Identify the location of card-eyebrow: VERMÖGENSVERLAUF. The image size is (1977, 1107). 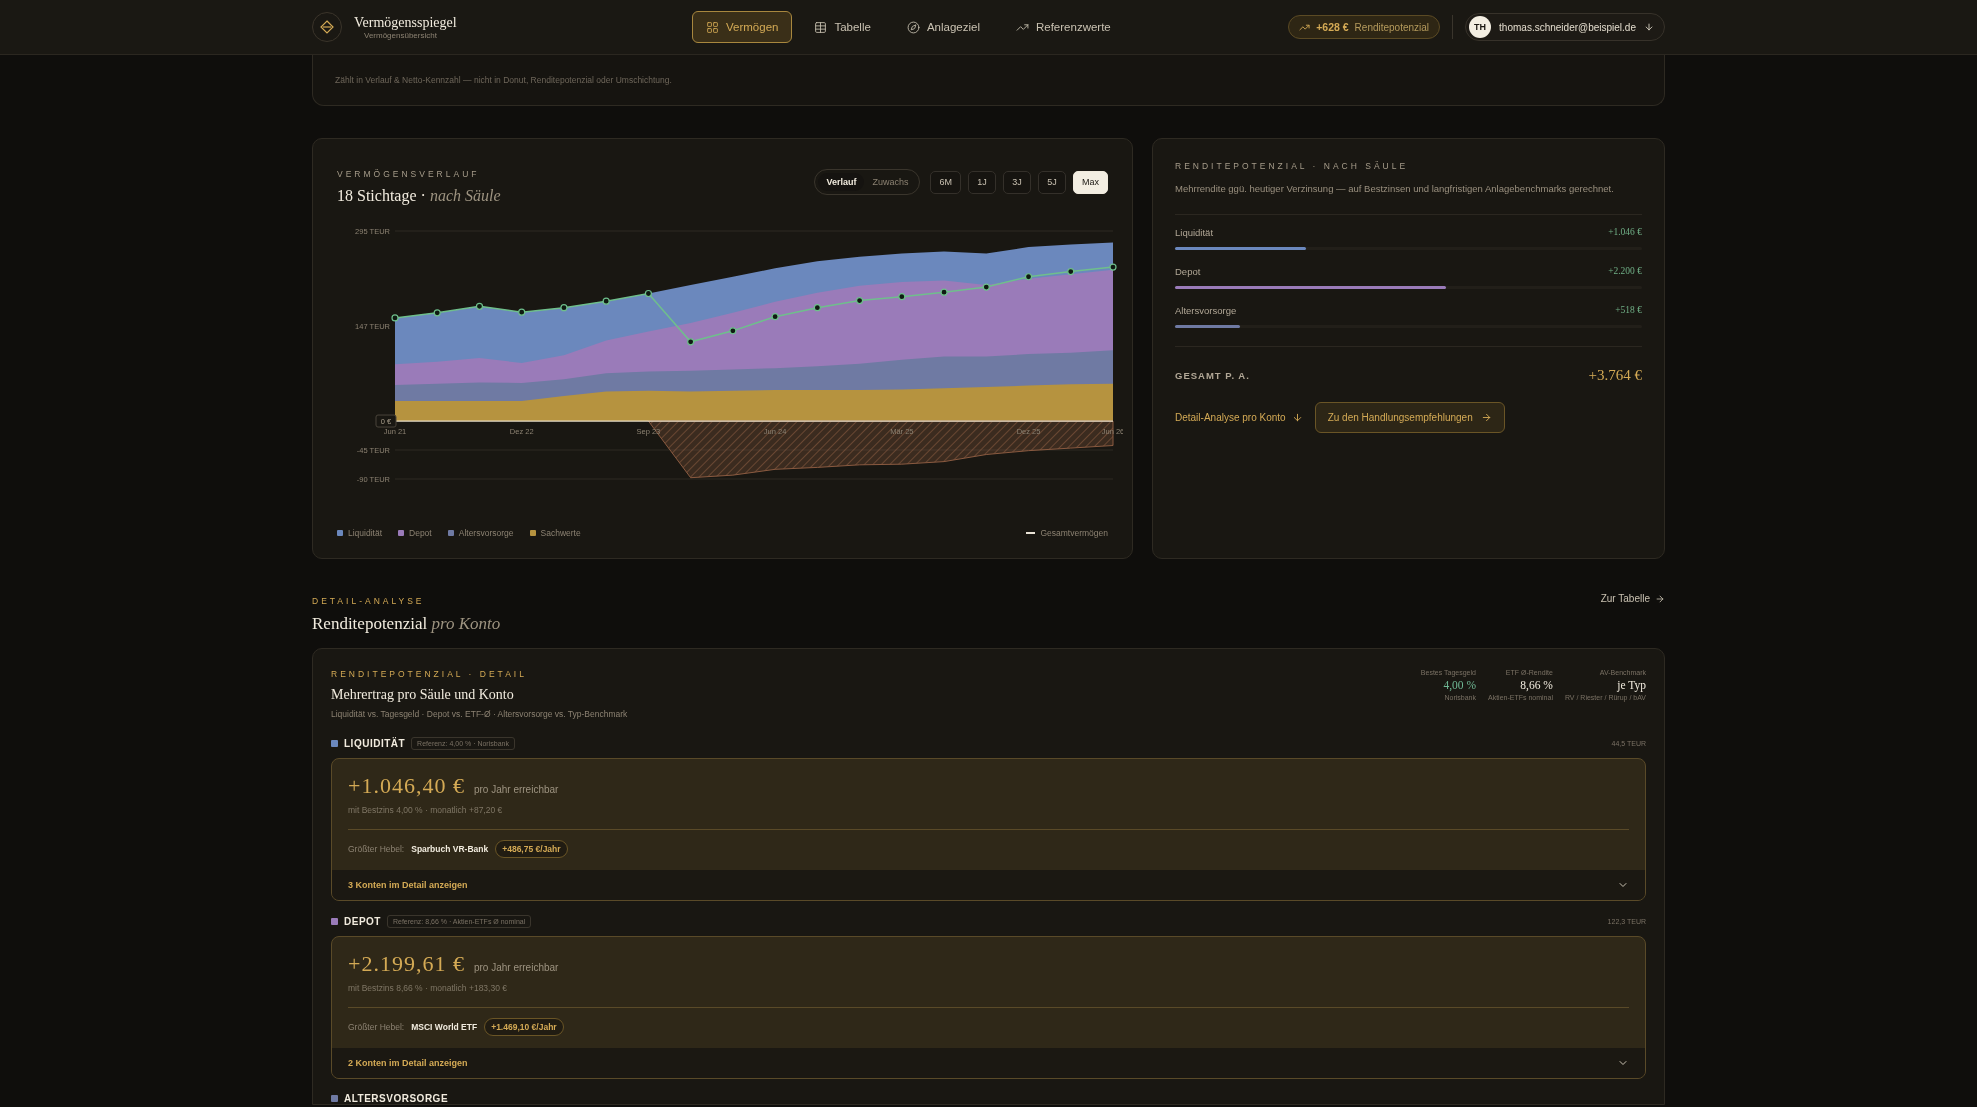
(409, 174).